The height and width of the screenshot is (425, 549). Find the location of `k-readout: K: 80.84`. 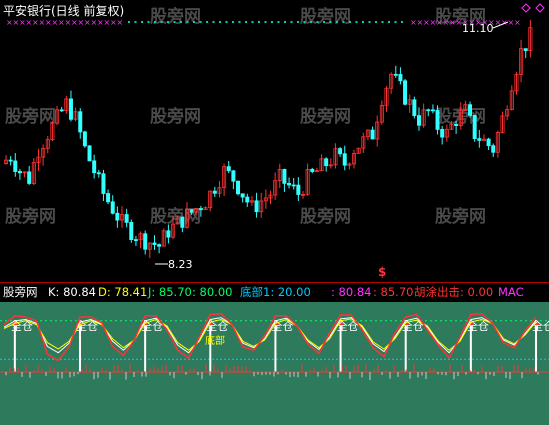

k-readout: K: 80.84 is located at coordinates (72, 292).